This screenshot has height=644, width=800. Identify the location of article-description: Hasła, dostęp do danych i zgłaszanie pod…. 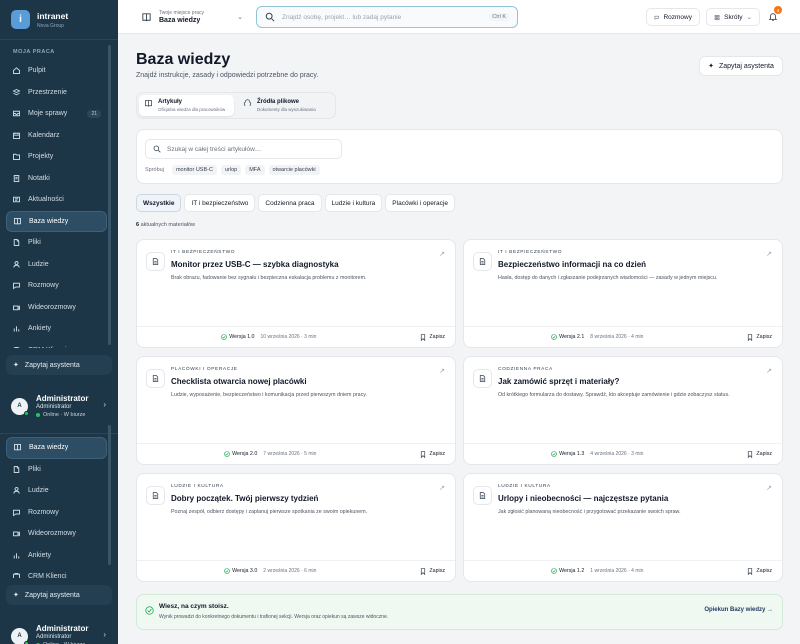
(608, 278).